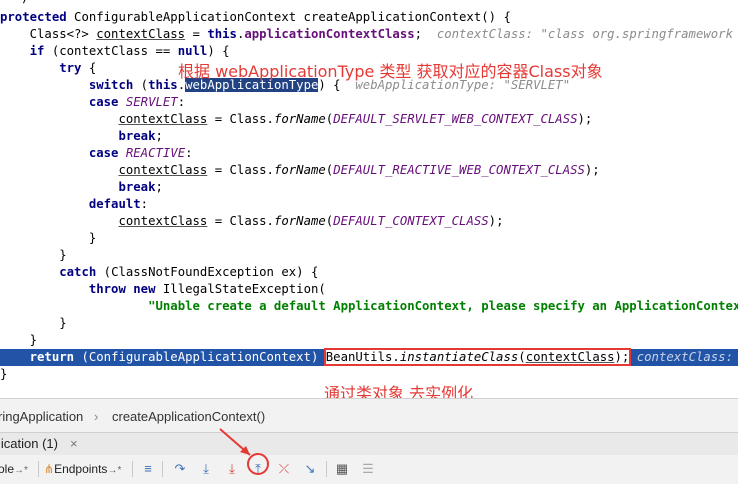 This screenshot has width=738, height=485. What do you see at coordinates (74, 443) in the screenshot?
I see `close-icon: ×` at bounding box center [74, 443].